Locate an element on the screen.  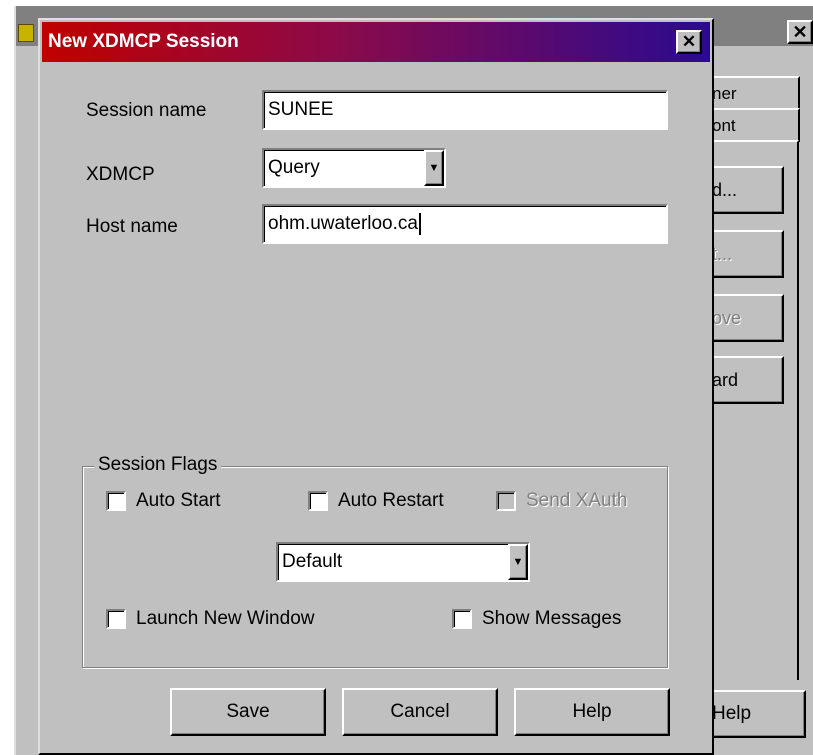
background-tab-panel is located at coordinates (749, 410).